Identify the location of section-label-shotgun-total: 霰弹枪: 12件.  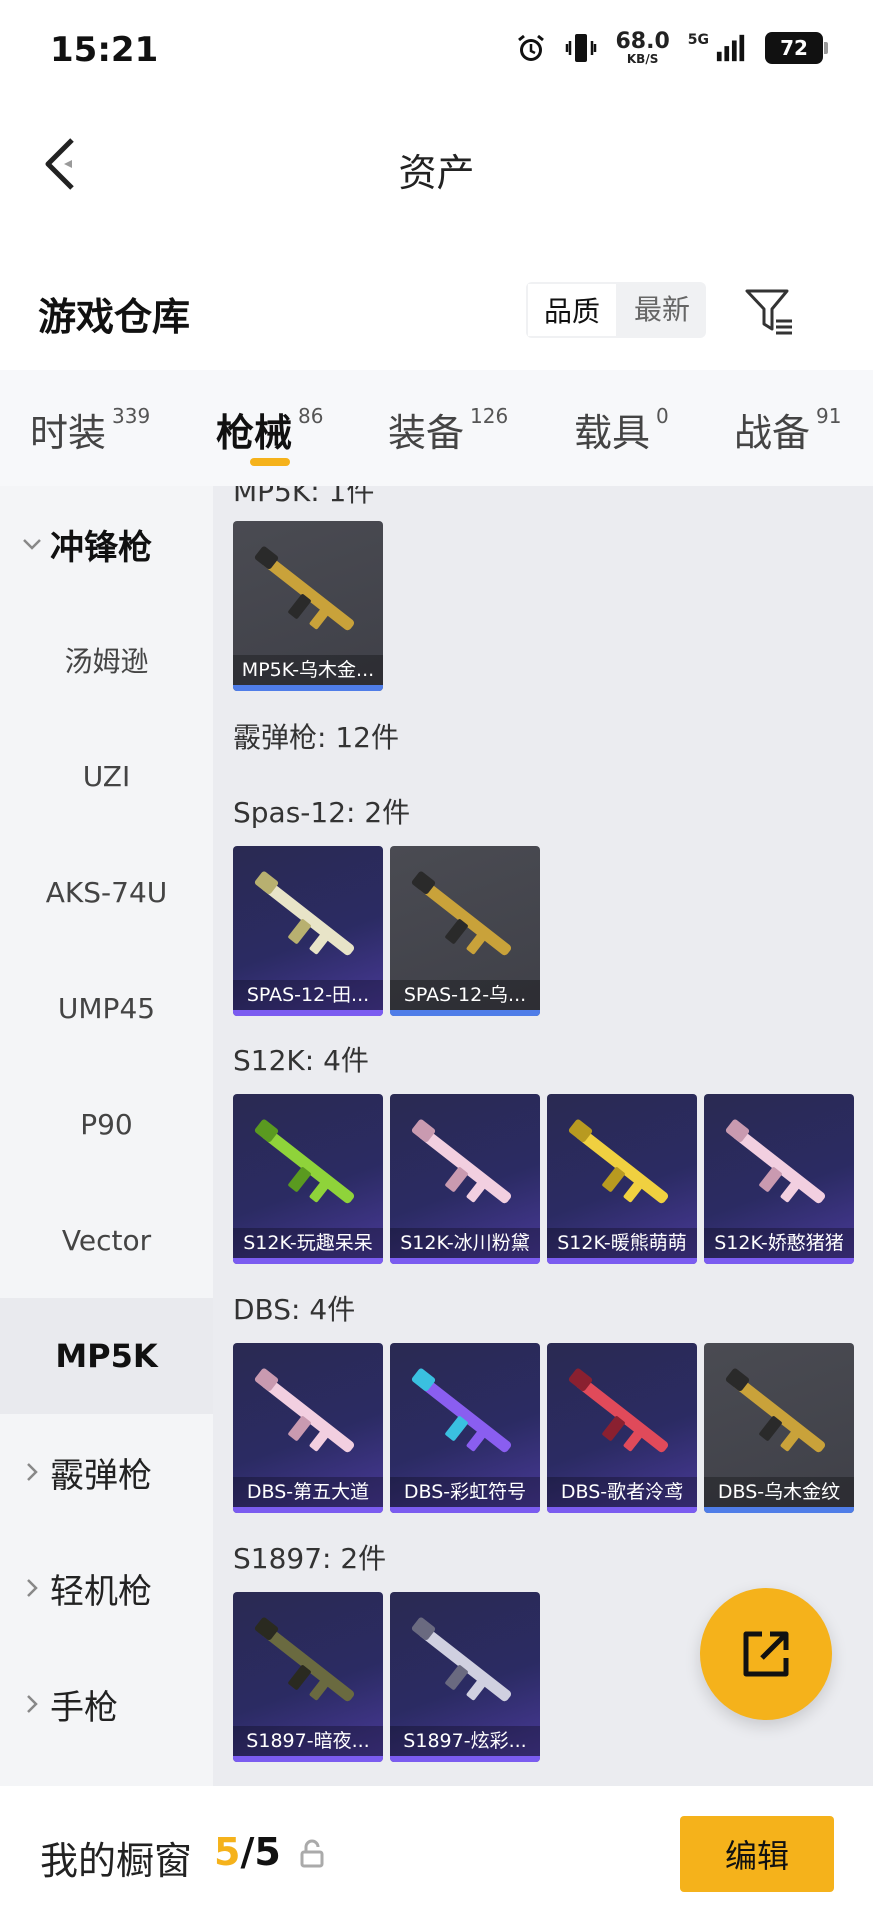
(316, 737).